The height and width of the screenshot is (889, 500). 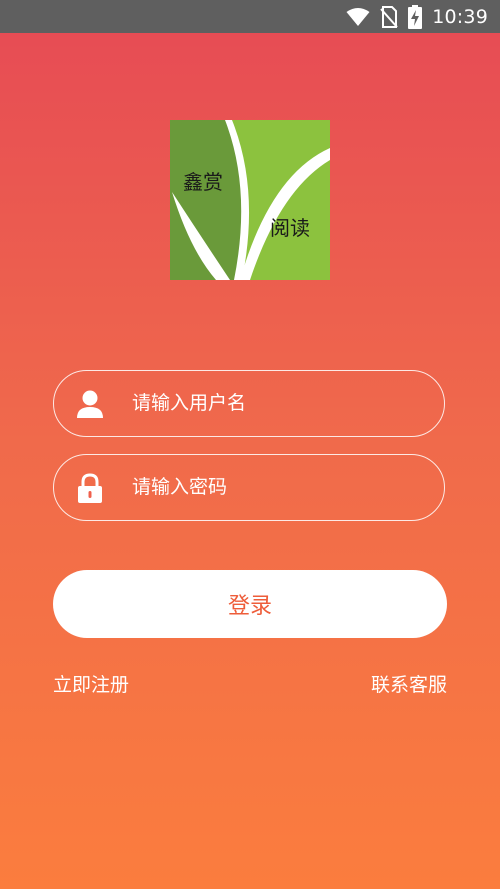 I want to click on logo-text-top: 鑫赏, so click(x=203, y=182).